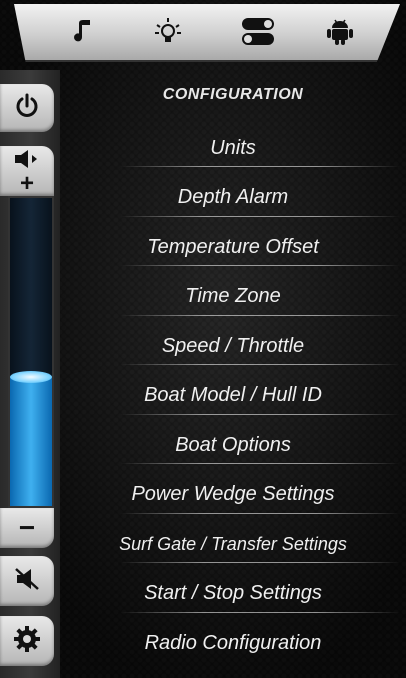 This screenshot has width=406, height=678. I want to click on volume-minus-label: −, so click(27, 527).